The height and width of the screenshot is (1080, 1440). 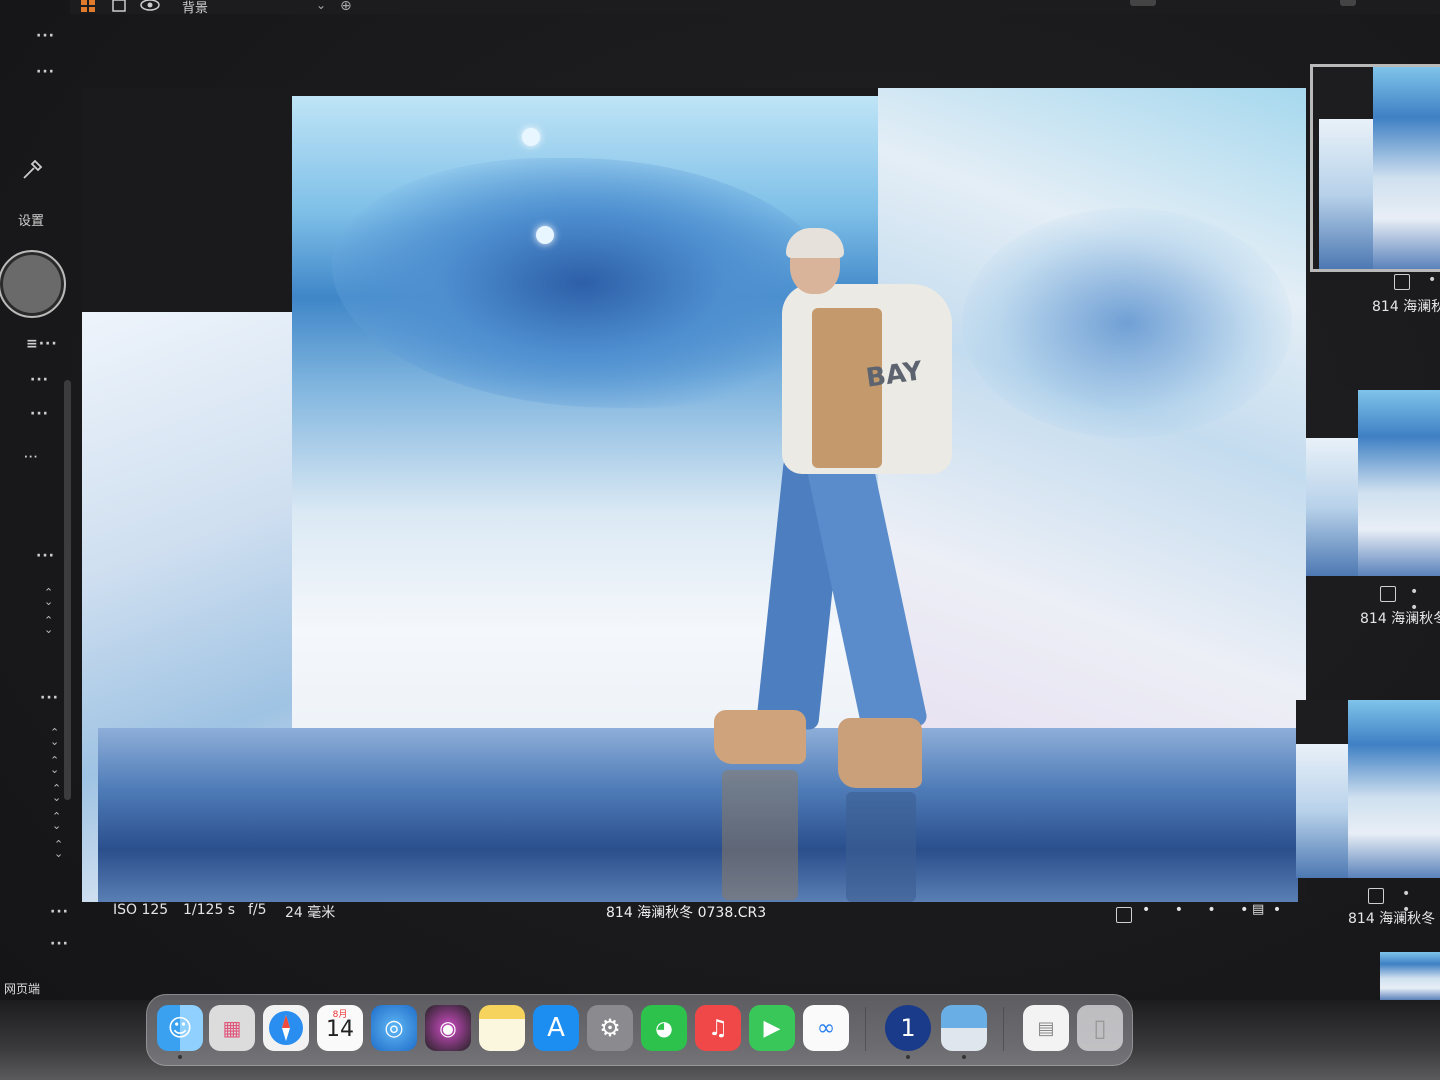 I want to click on app-store-icon: A, so click(x=556, y=1028).